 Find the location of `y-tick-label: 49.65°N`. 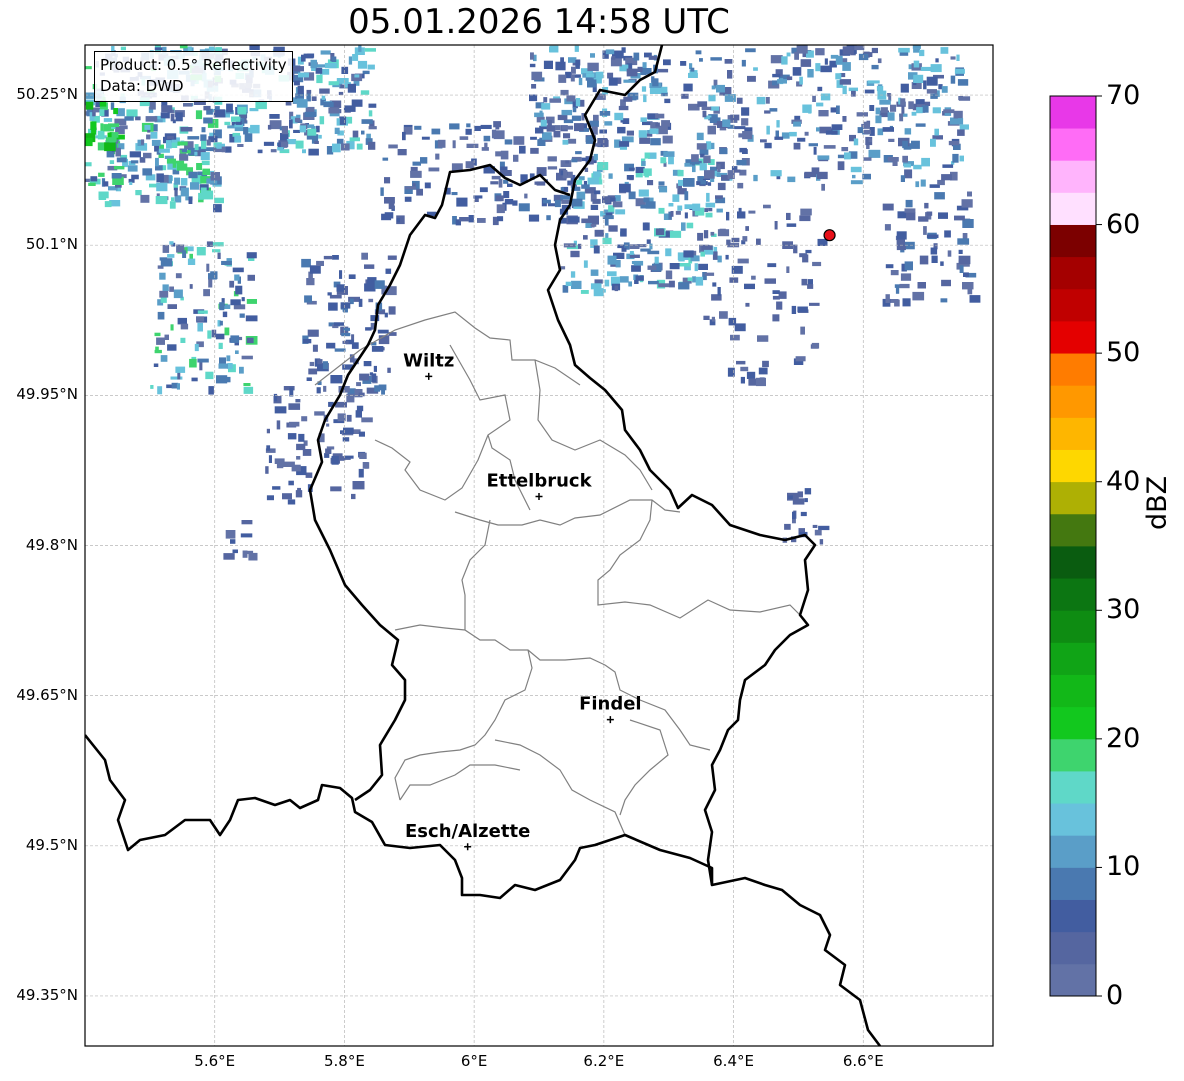

y-tick-label: 49.65°N is located at coordinates (47, 694).